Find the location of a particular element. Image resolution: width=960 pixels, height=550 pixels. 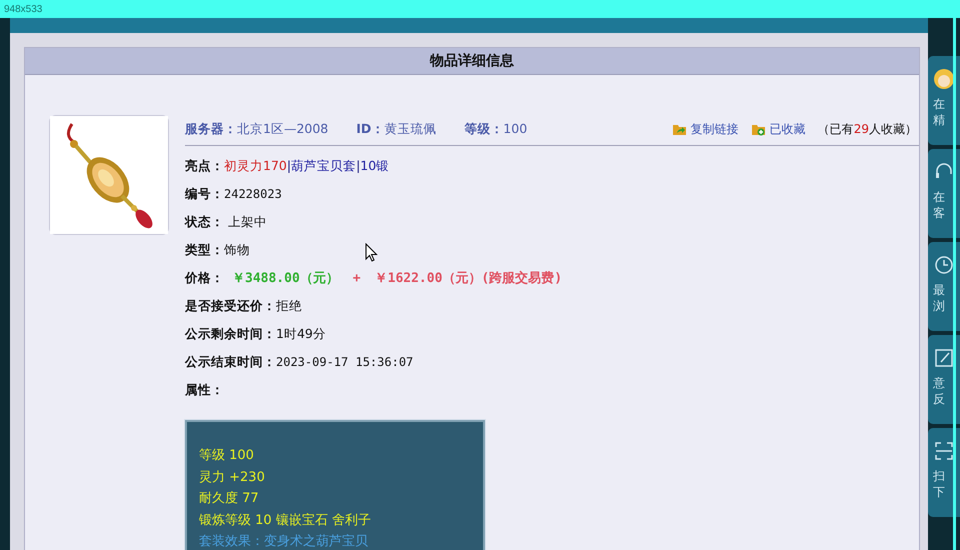

dock-button: 在 客 is located at coordinates (944, 193).